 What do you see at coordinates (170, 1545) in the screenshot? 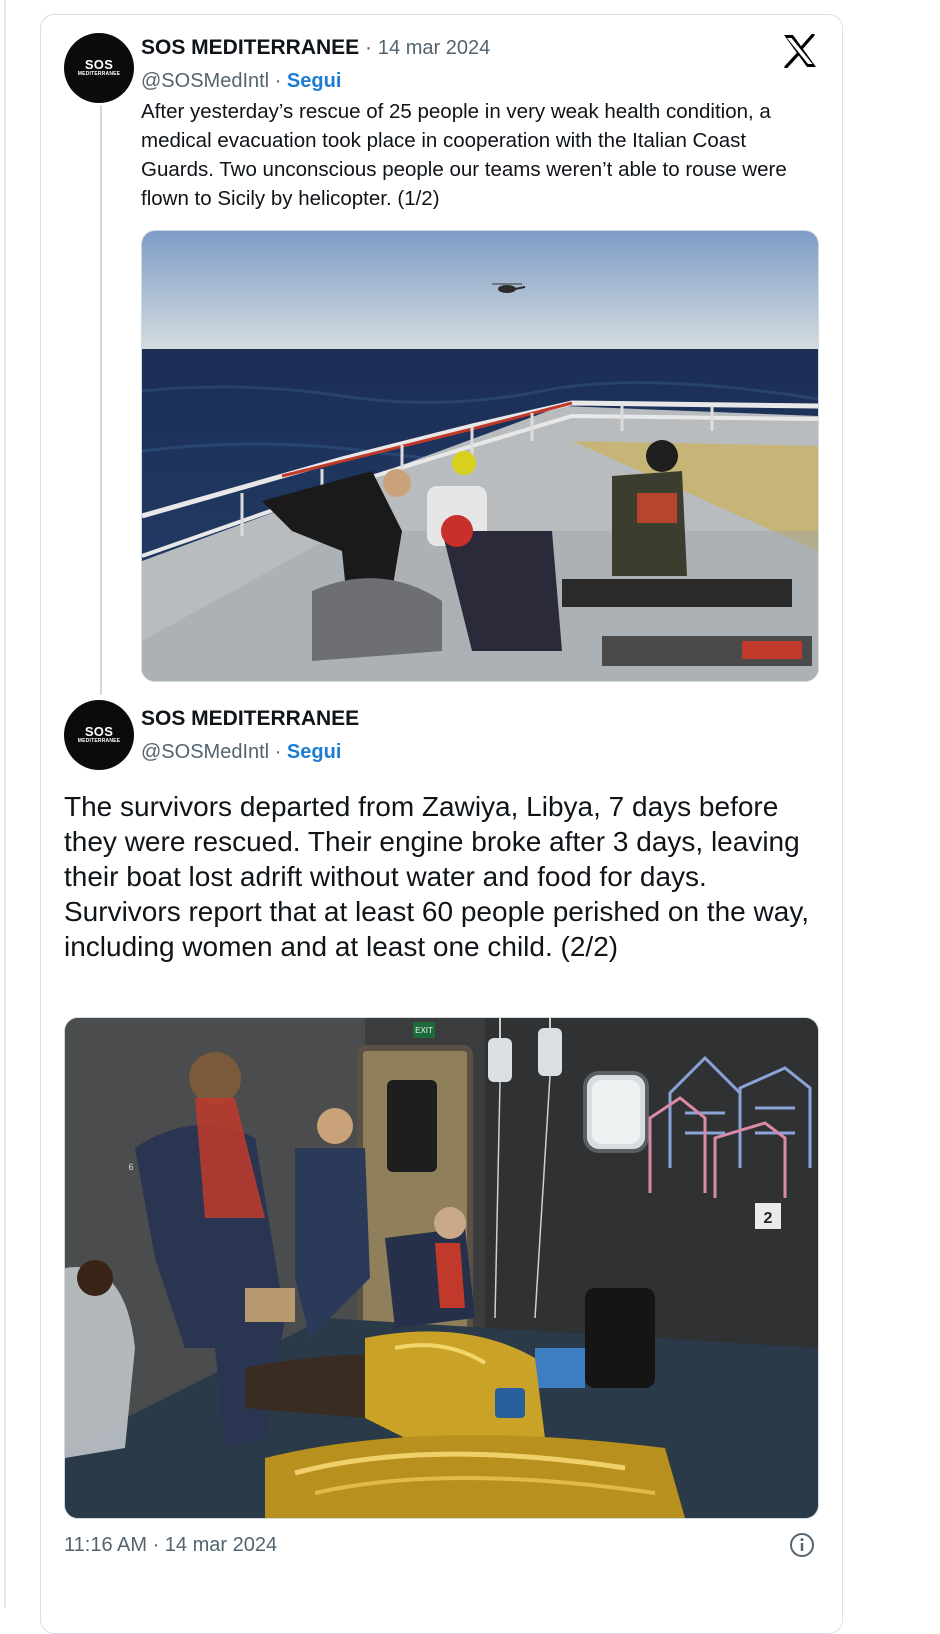
I see `tweet-timestamp: 11:16 AM · 14 mar 2024` at bounding box center [170, 1545].